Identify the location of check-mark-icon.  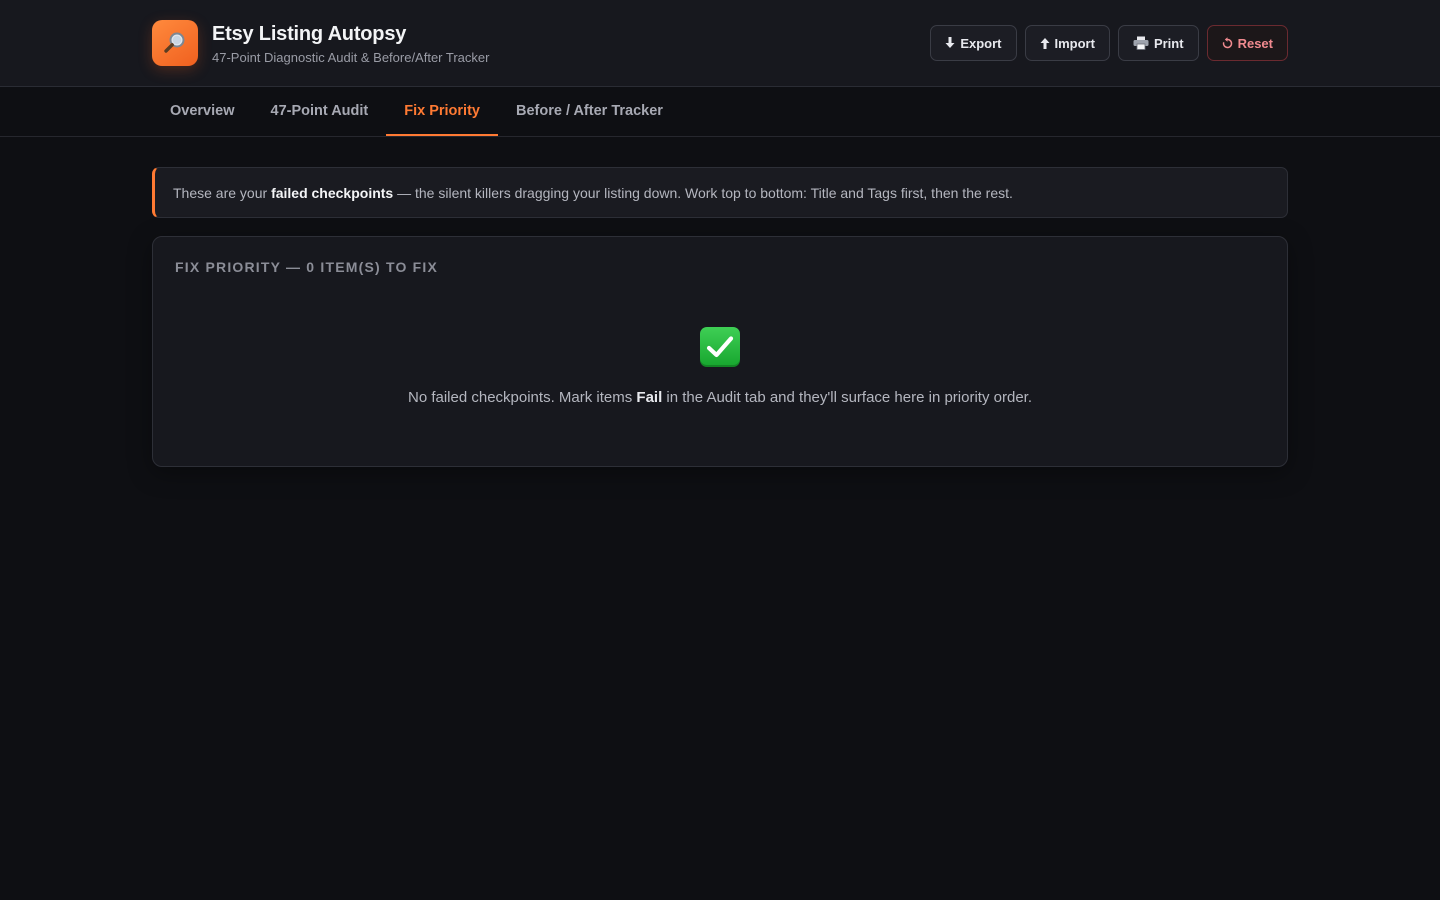
(720, 347).